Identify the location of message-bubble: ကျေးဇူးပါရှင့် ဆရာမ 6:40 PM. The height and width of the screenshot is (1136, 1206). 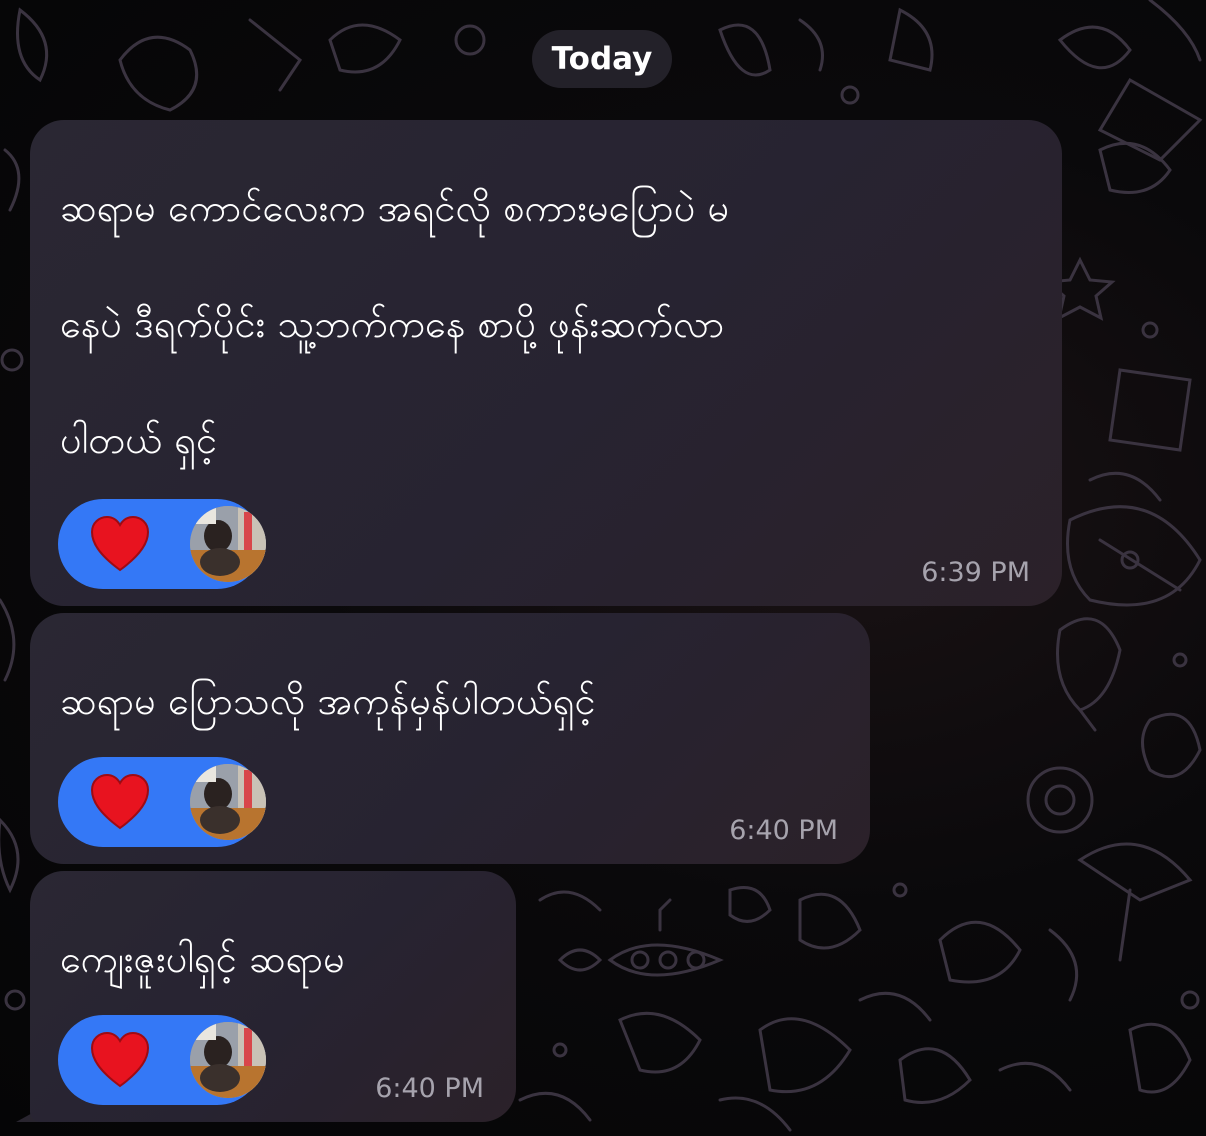
(273, 996).